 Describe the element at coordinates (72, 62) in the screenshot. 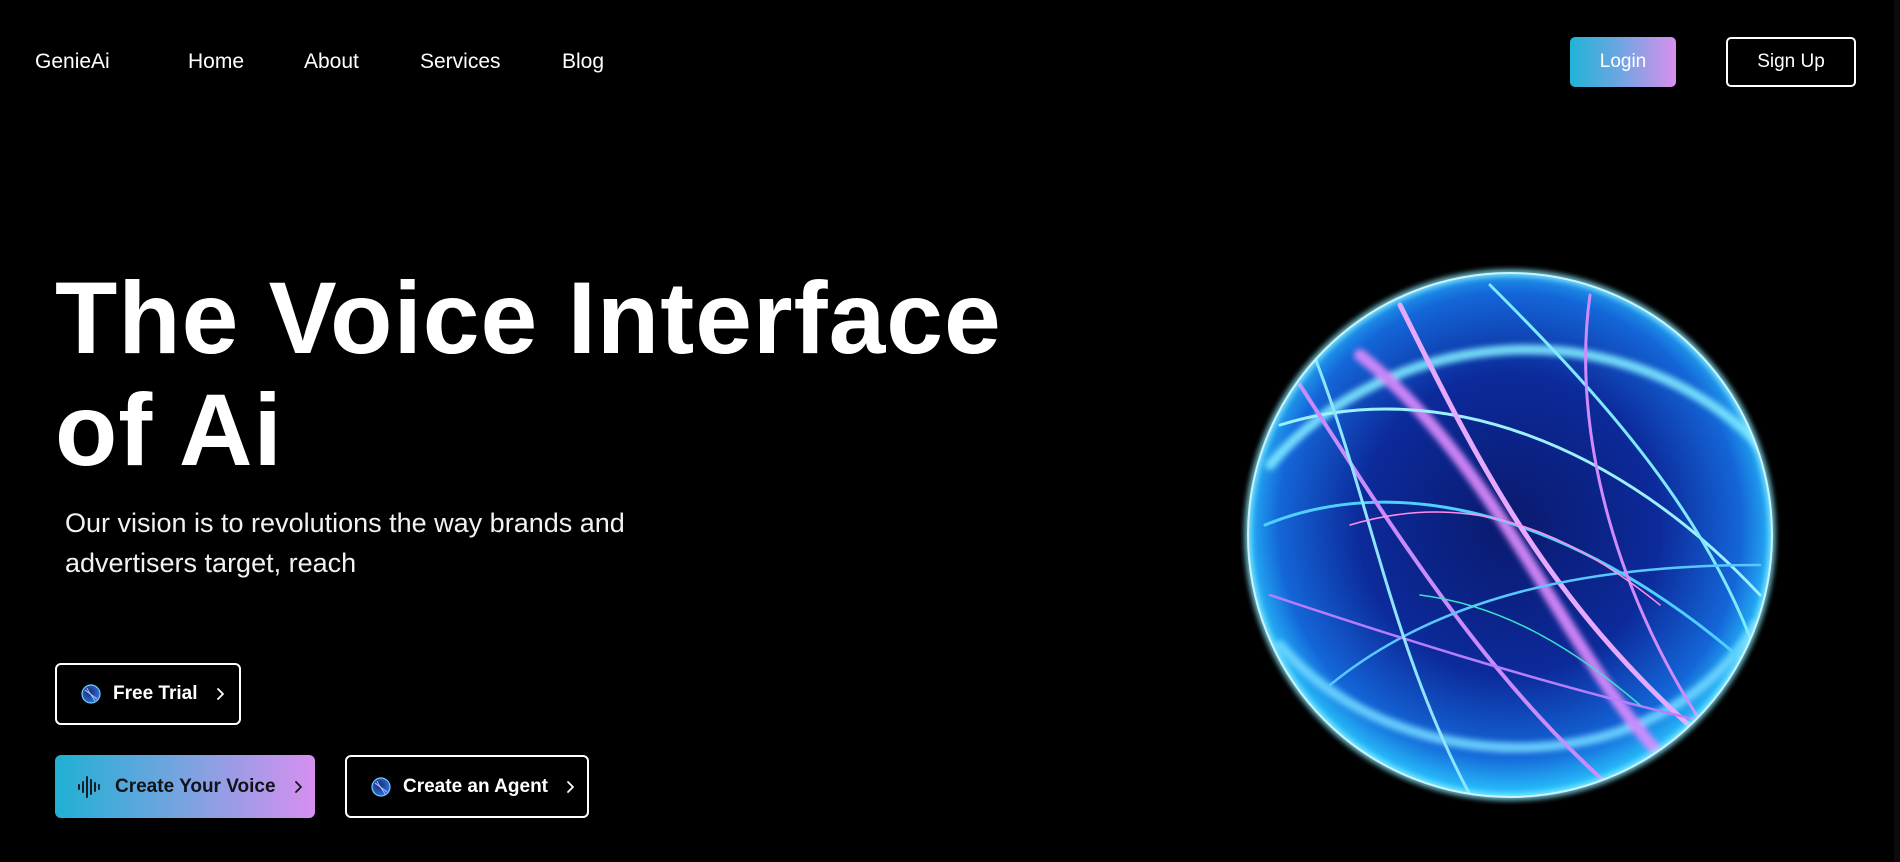

I see `logo: GenieAi` at that location.